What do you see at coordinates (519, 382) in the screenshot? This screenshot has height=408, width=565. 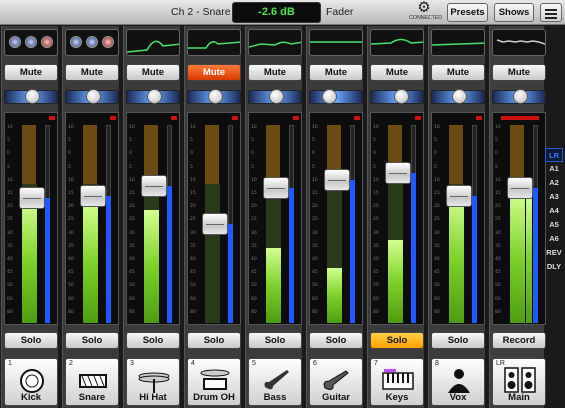 I see `main-select-button: LR Main` at bounding box center [519, 382].